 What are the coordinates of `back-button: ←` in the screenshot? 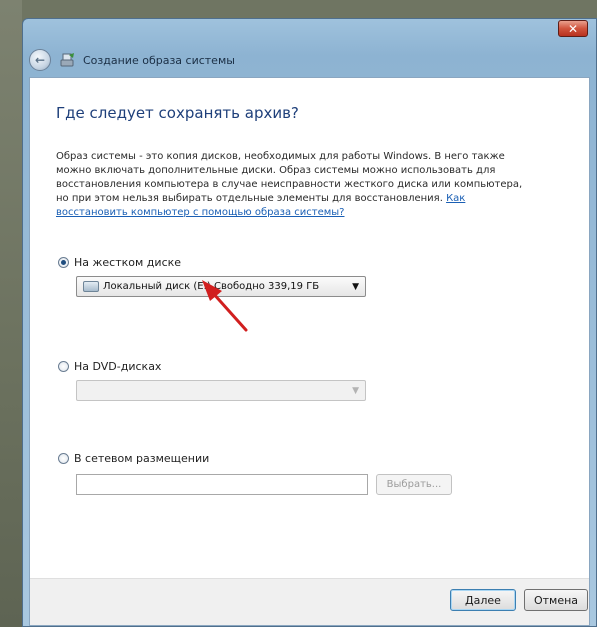 It's located at (40, 60).